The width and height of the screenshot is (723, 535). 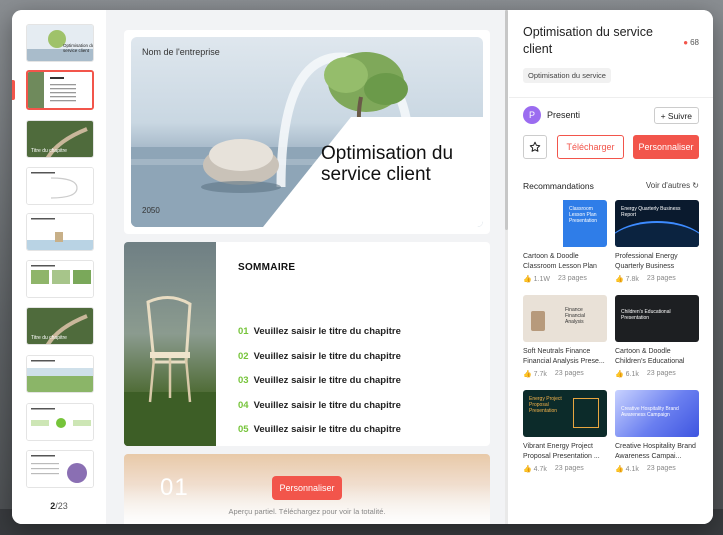 What do you see at coordinates (668, 185) in the screenshot?
I see `see-more-label: Voir d'autres` at bounding box center [668, 185].